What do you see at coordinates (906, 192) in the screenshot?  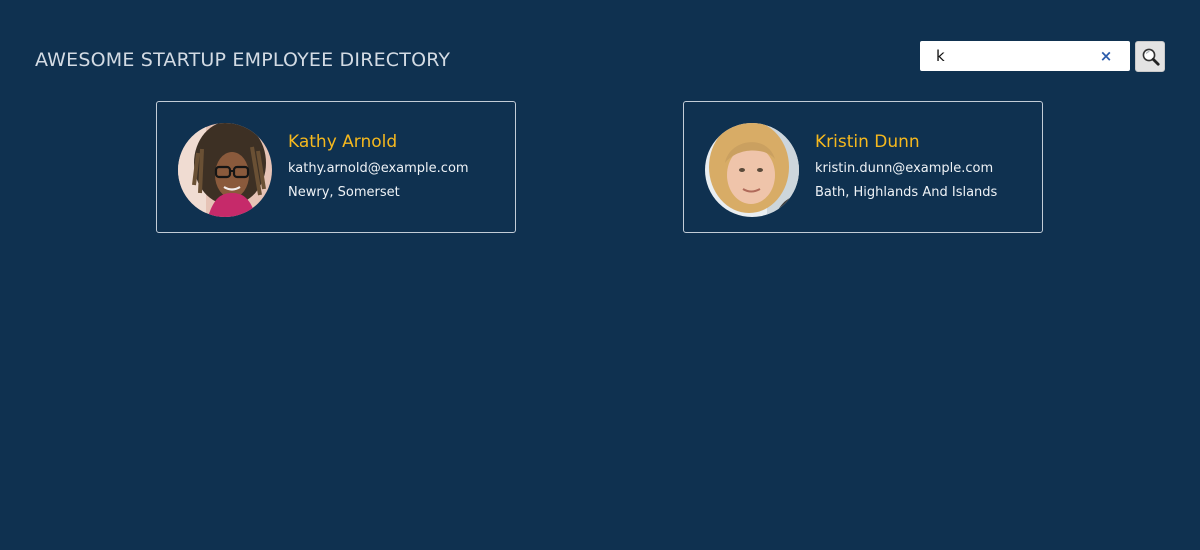 I see `employee-location: Bath, Highlands And Islands` at bounding box center [906, 192].